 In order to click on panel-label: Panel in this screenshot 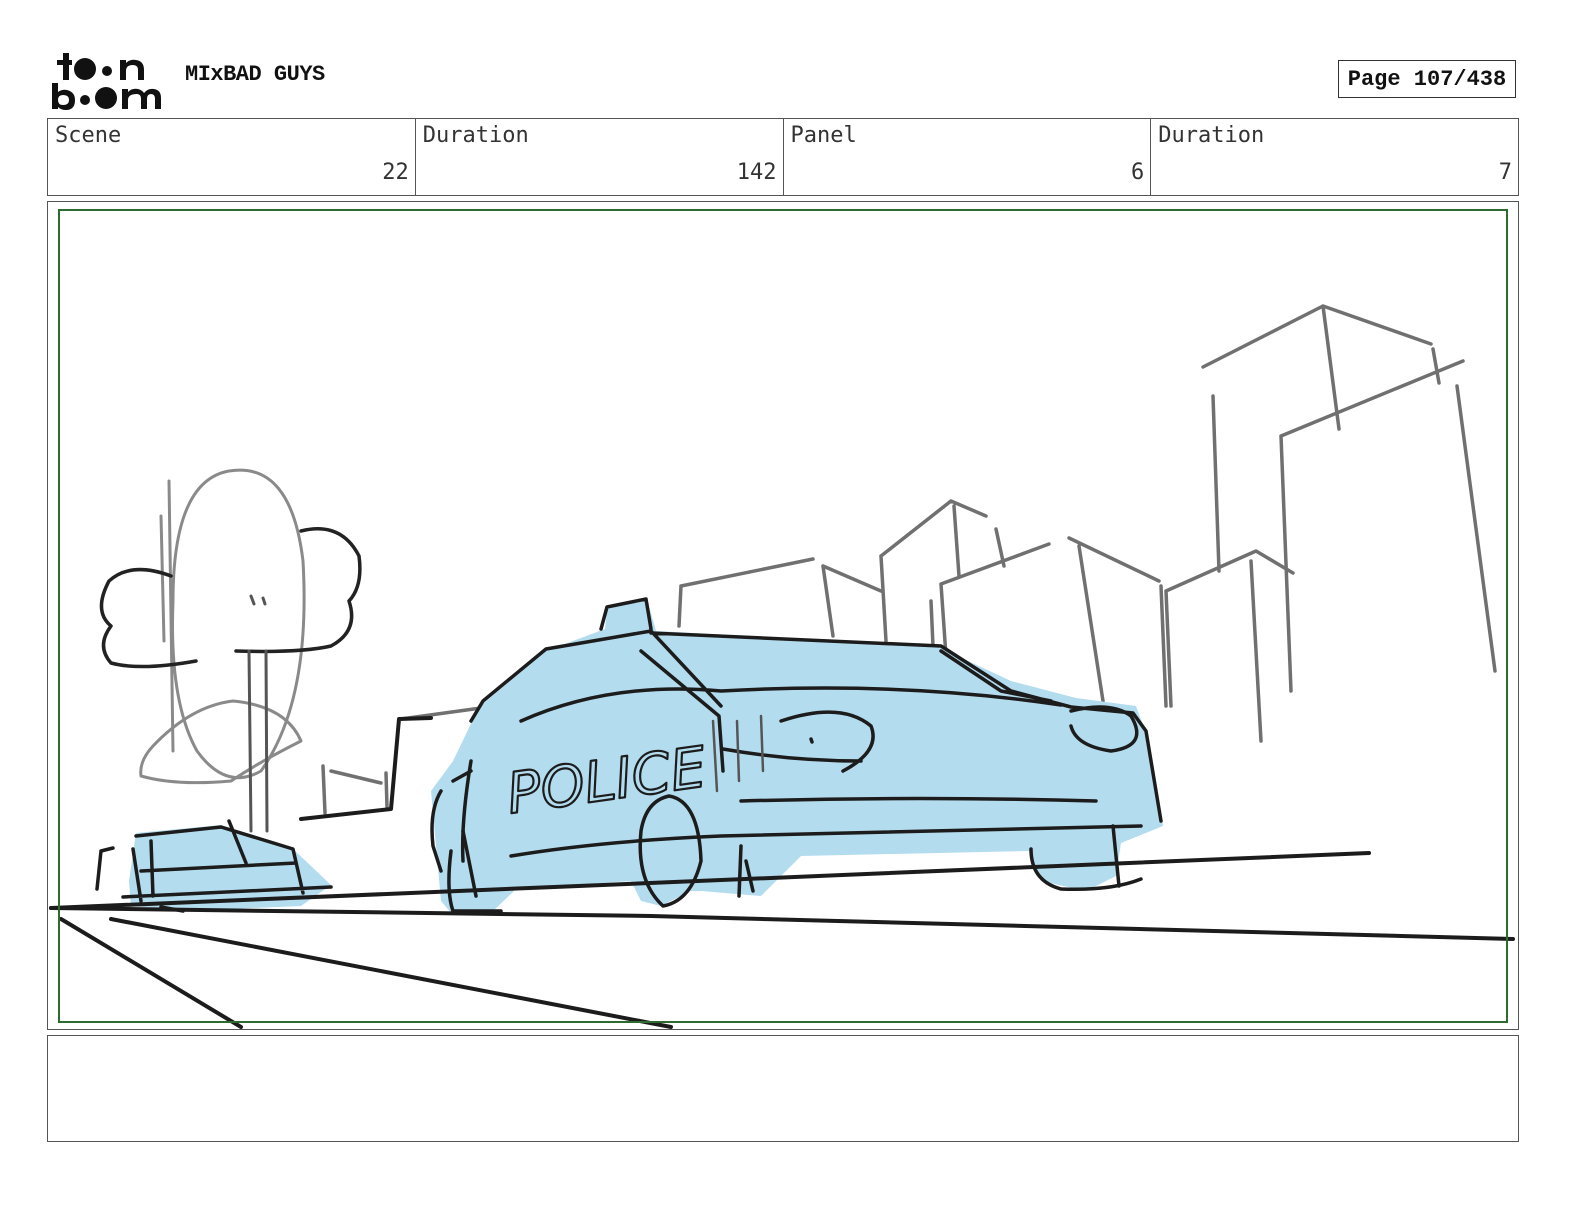, I will do `click(823, 135)`.